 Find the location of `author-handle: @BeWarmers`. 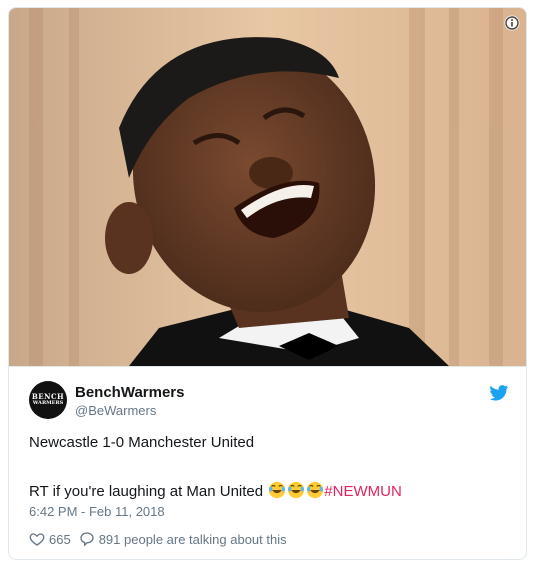

author-handle: @BeWarmers is located at coordinates (115, 410).